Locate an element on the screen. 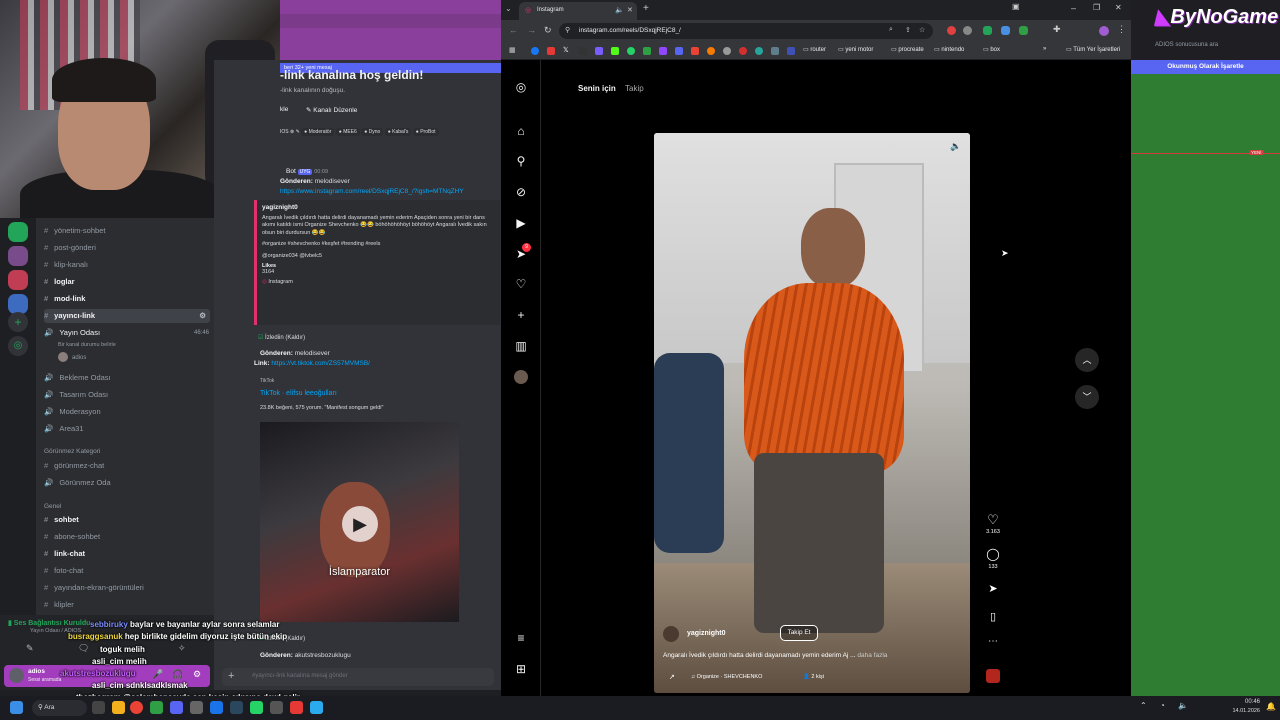 Image resolution: width=1280 pixels, height=720 pixels. channel-item: # foto-chat is located at coordinates (63, 571).